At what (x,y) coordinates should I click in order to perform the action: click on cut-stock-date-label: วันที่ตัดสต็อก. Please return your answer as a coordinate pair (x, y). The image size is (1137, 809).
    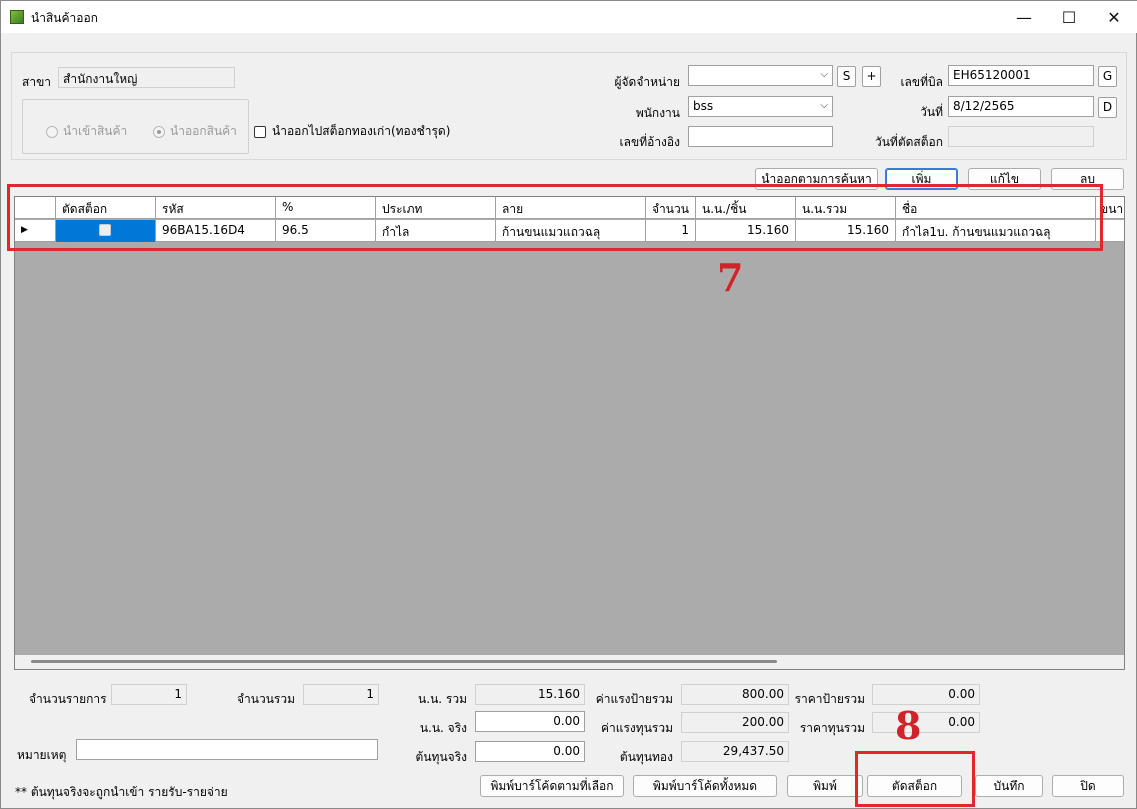
    Looking at the image, I should click on (908, 142).